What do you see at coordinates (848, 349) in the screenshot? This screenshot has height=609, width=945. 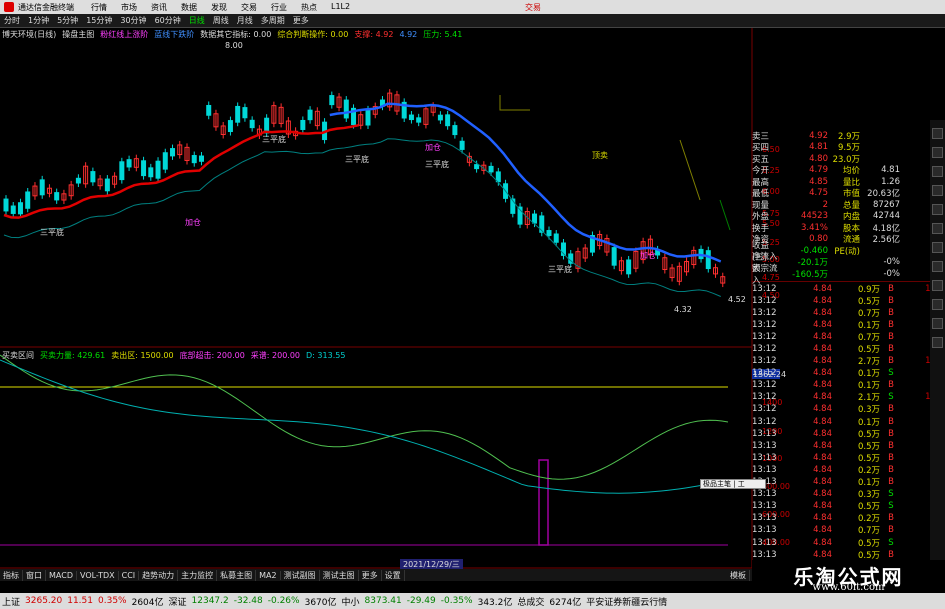 I see `trade-row: 13:124.840.5万B6` at bounding box center [848, 349].